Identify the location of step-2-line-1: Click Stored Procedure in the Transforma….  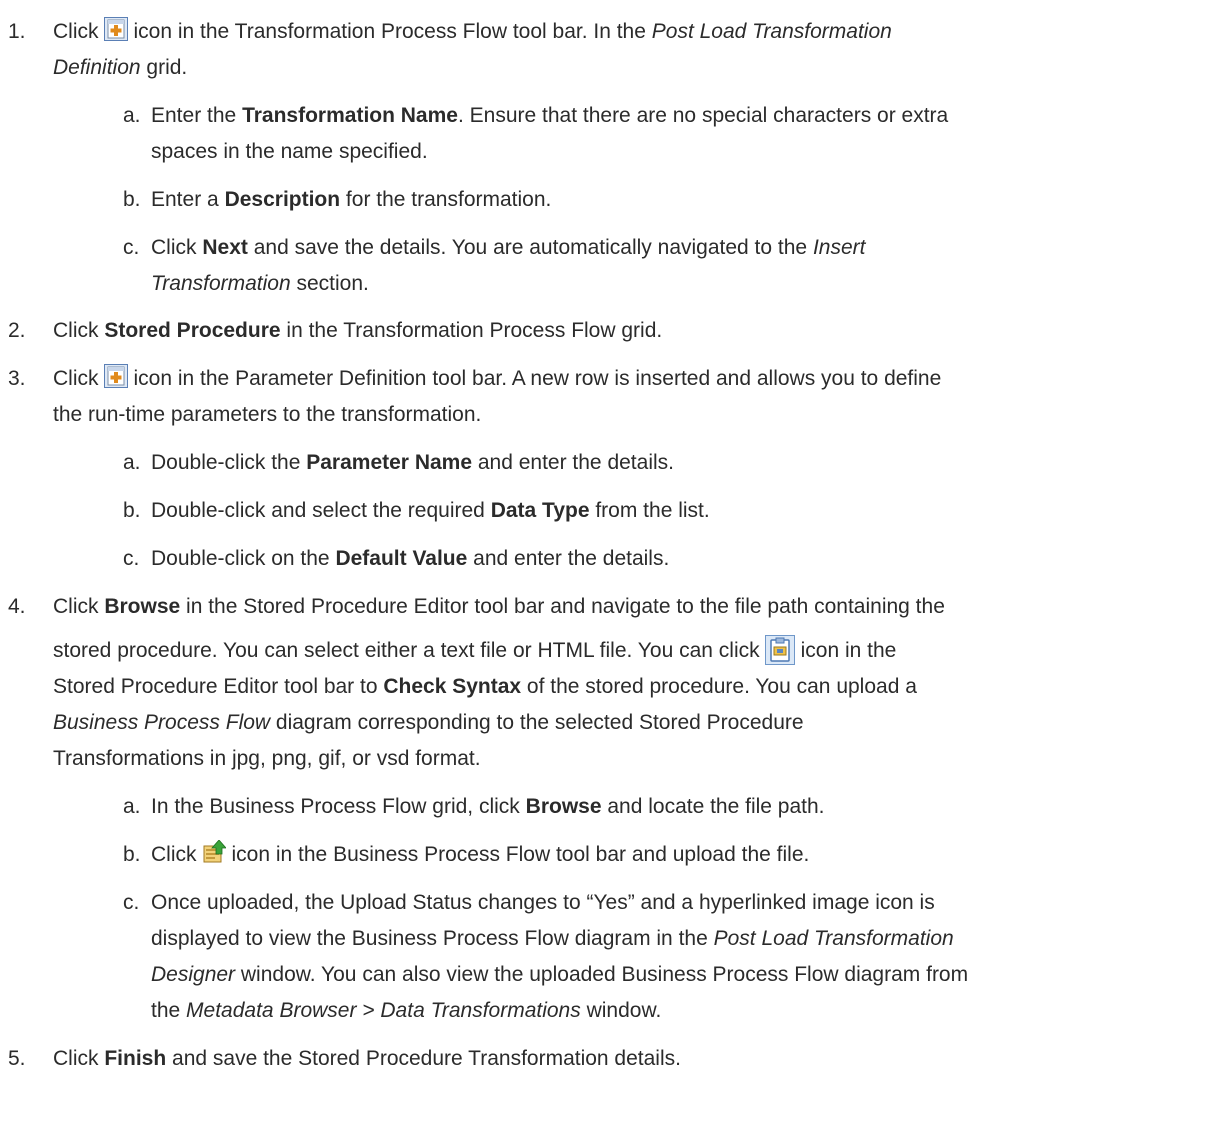
(358, 330).